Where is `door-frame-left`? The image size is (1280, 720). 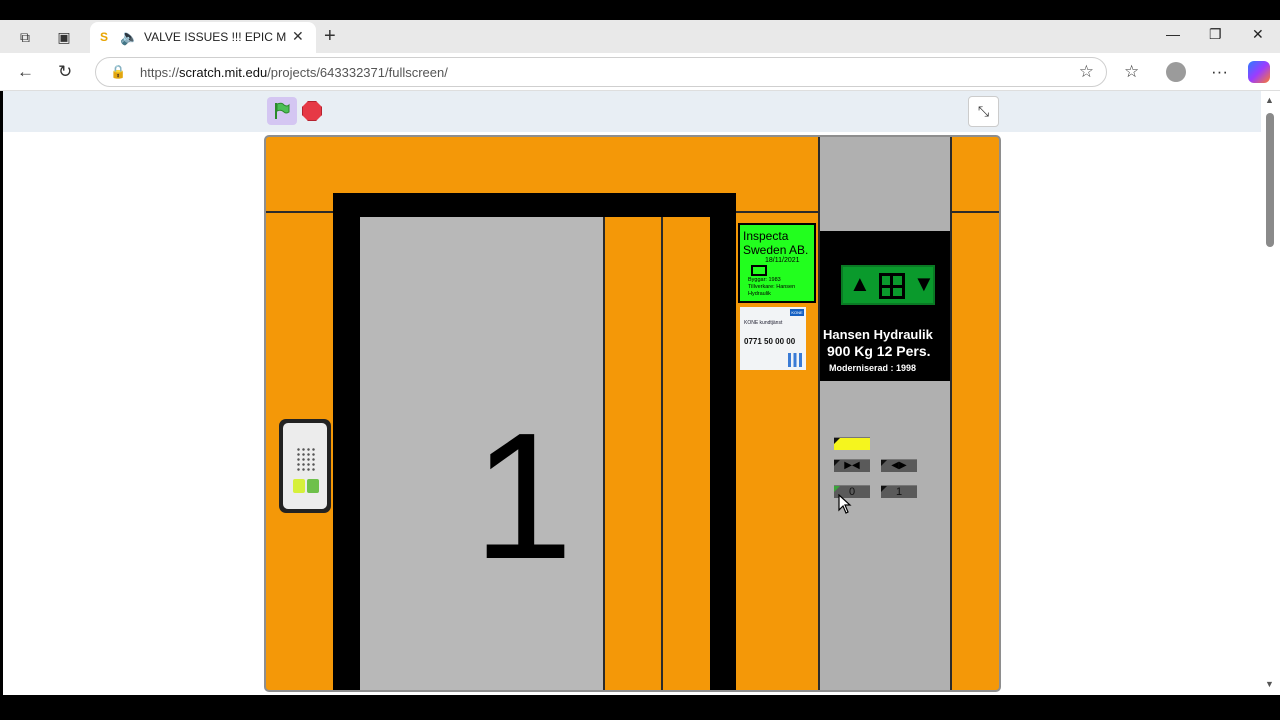 door-frame-left is located at coordinates (346, 441).